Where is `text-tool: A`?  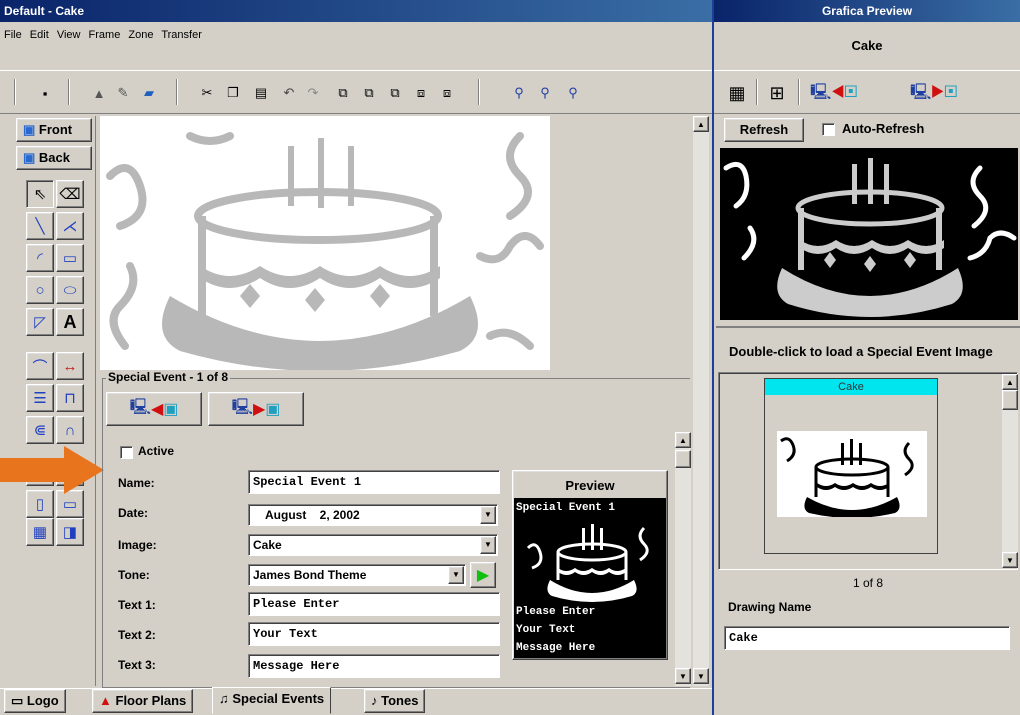
text-tool: A is located at coordinates (70, 322).